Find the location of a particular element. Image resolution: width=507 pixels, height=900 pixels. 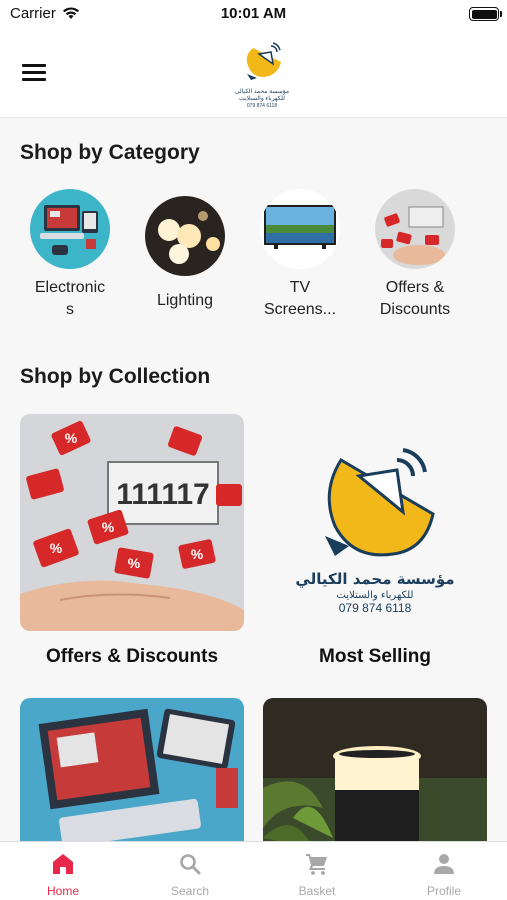

tab-search: Search is located at coordinates (190, 871).